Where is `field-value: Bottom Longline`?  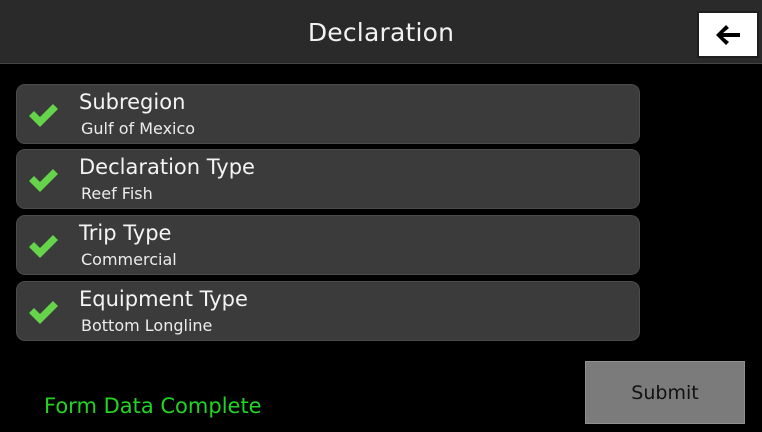 field-value: Bottom Longline is located at coordinates (147, 325).